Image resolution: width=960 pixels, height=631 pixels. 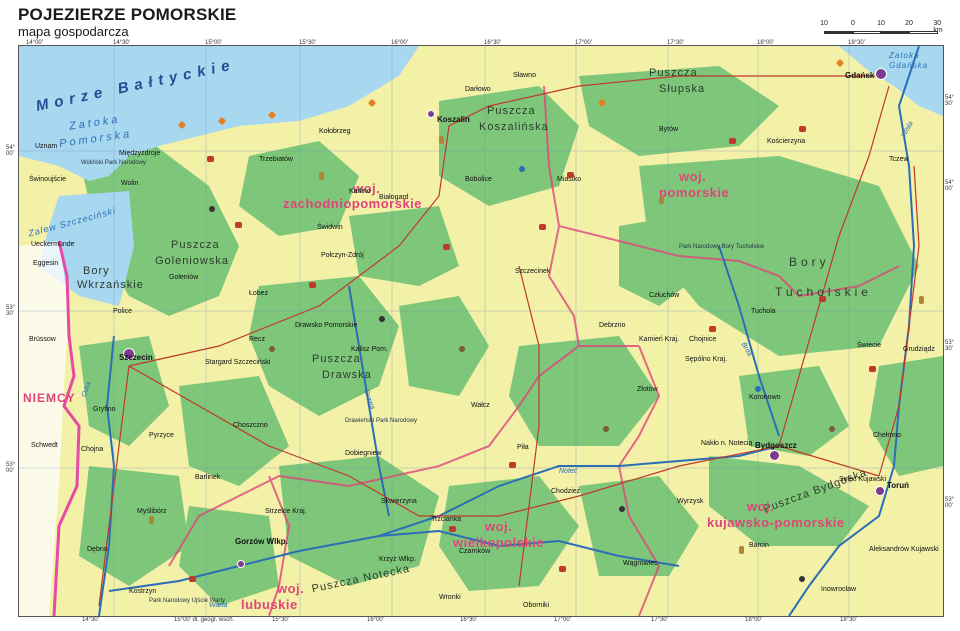 I want to click on city-label-koszalin: Koszalin, so click(x=453, y=119).